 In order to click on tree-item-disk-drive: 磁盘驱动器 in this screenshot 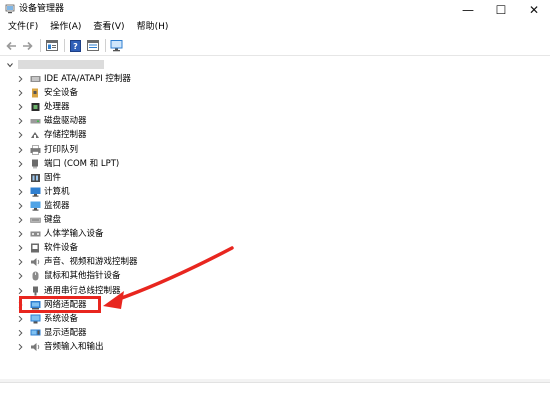, I will do `click(275, 121)`.